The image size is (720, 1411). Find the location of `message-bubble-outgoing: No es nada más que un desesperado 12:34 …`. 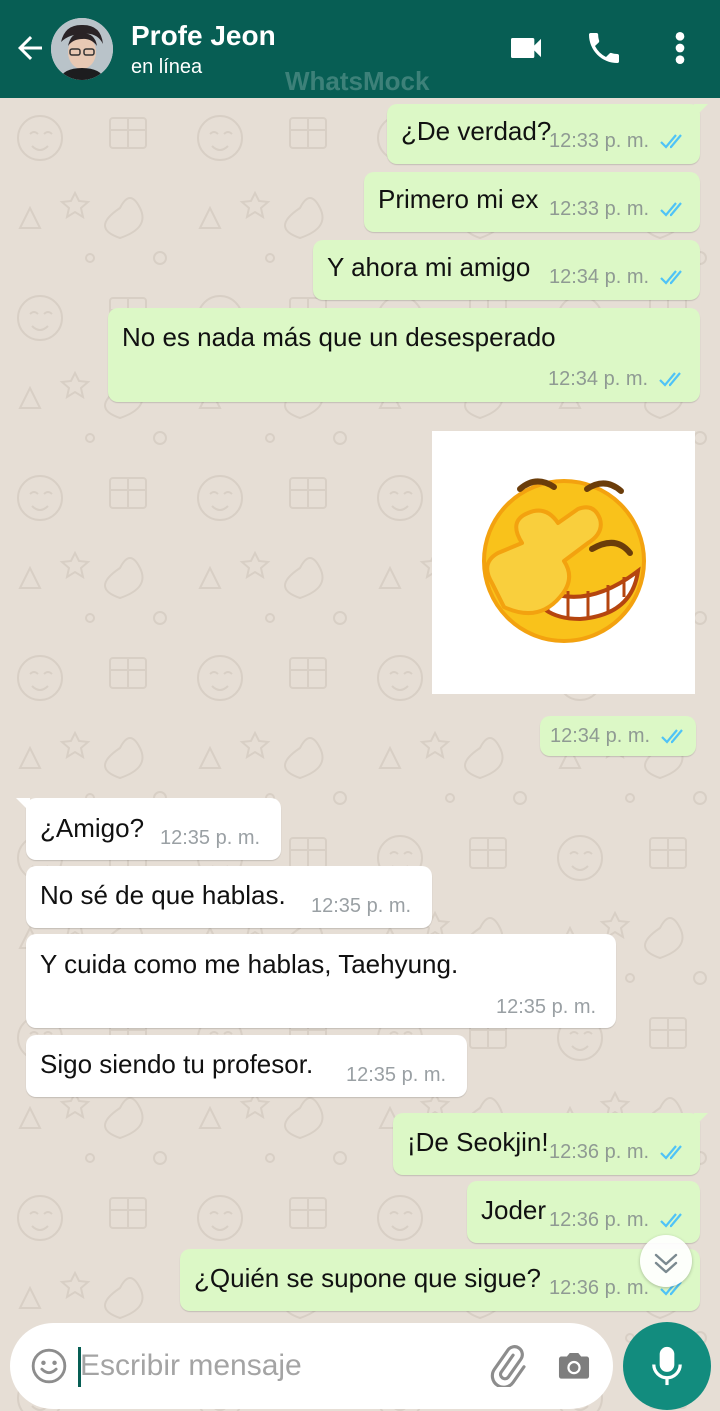

message-bubble-outgoing: No es nada más que un desesperado 12:34 … is located at coordinates (404, 355).